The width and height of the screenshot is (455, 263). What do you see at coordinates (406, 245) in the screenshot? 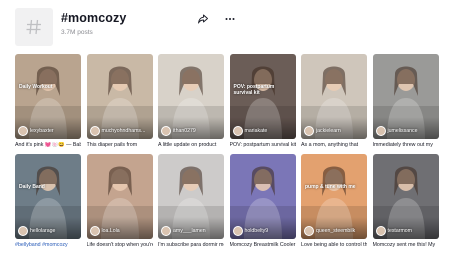
I see `video-caption: Momcozy sent me this! My` at bounding box center [406, 245].